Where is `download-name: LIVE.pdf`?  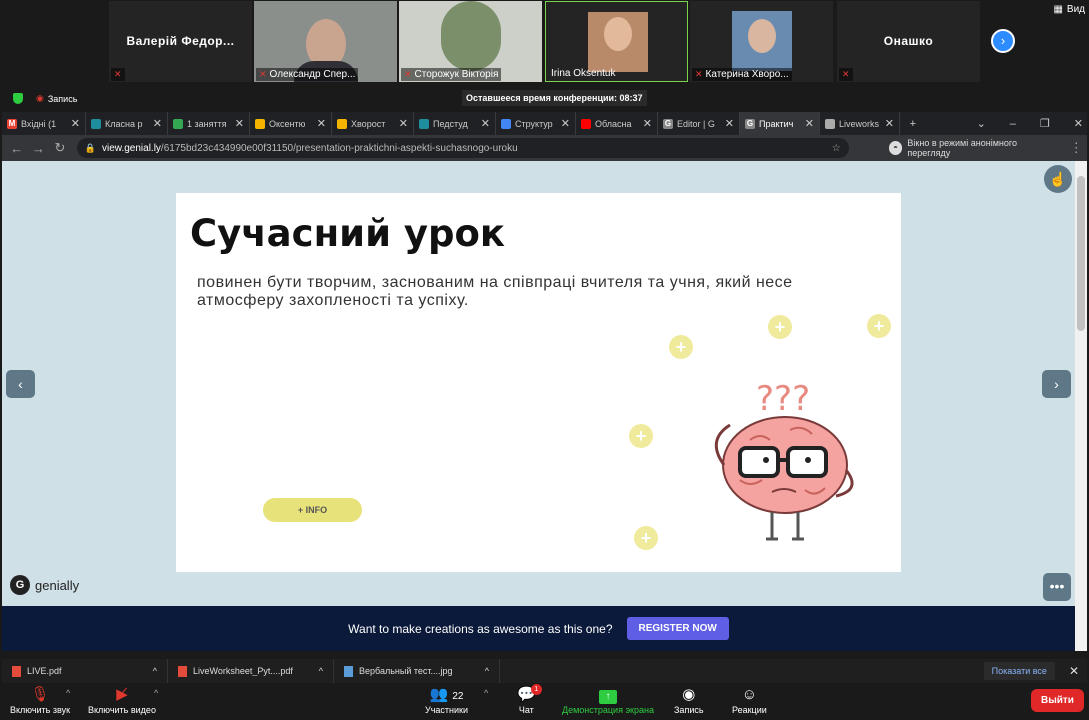 download-name: LIVE.pdf is located at coordinates (44, 671).